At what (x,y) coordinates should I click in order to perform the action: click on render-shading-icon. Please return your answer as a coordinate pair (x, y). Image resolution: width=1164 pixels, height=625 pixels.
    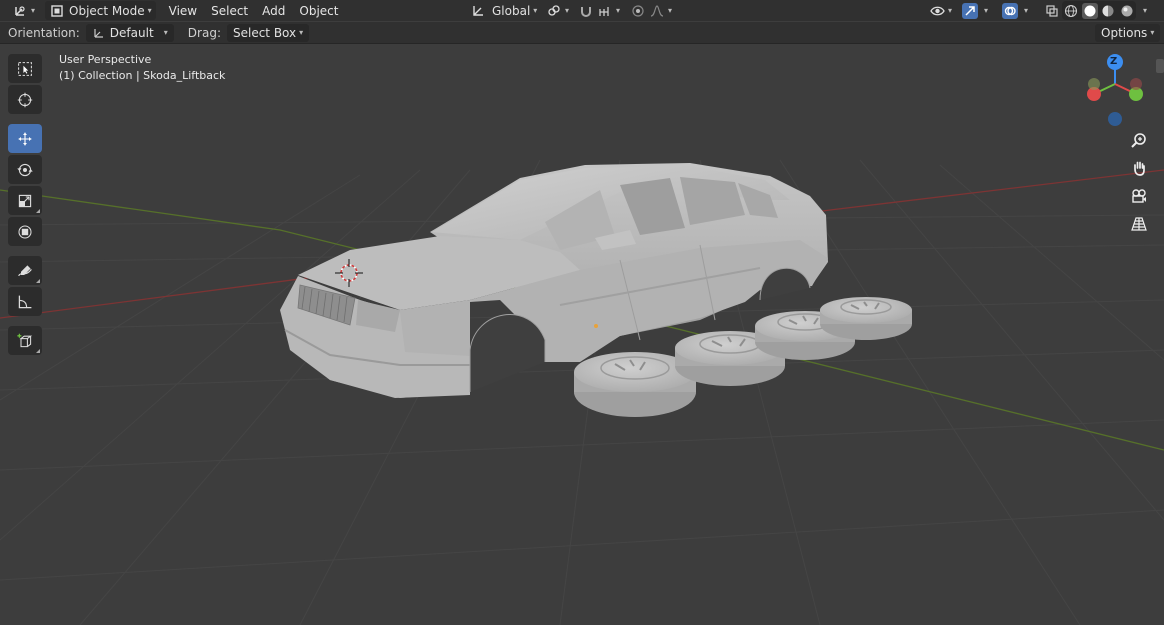
    Looking at the image, I should click on (1127, 11).